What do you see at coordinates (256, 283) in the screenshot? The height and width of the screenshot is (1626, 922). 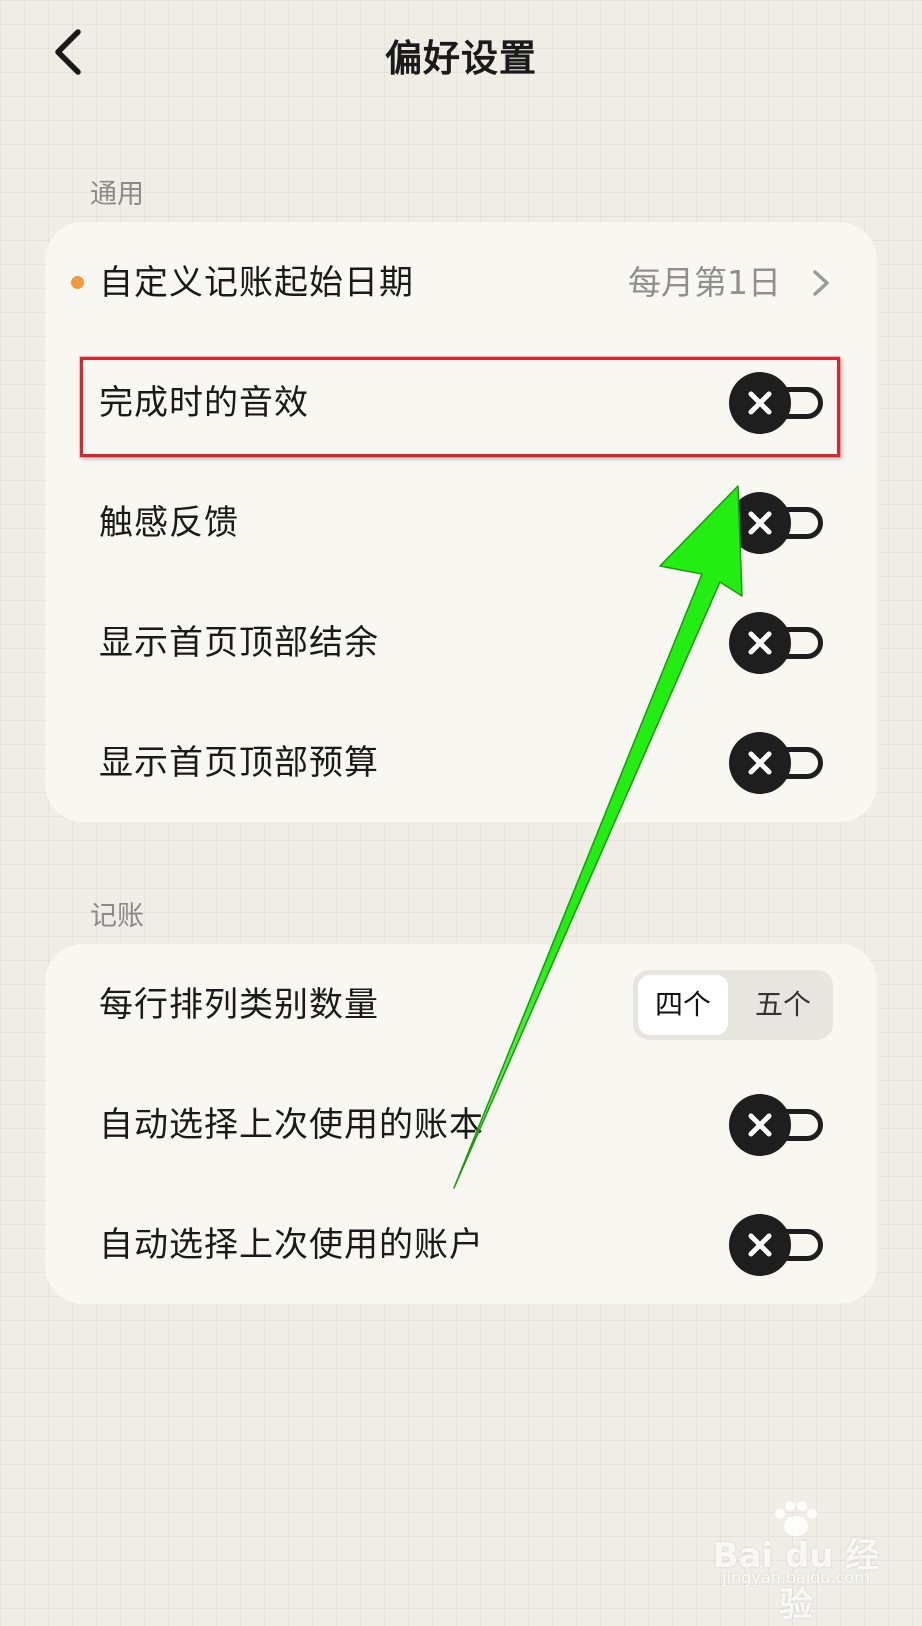 I see `start-date-label: 自定义记账起始日期` at bounding box center [256, 283].